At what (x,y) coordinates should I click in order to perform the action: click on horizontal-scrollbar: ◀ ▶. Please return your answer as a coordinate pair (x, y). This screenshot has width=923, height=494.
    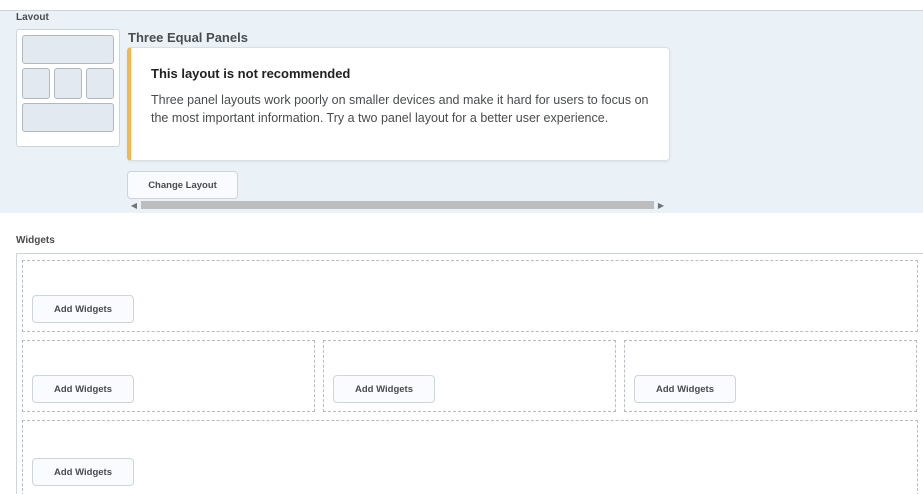
    Looking at the image, I should click on (397, 205).